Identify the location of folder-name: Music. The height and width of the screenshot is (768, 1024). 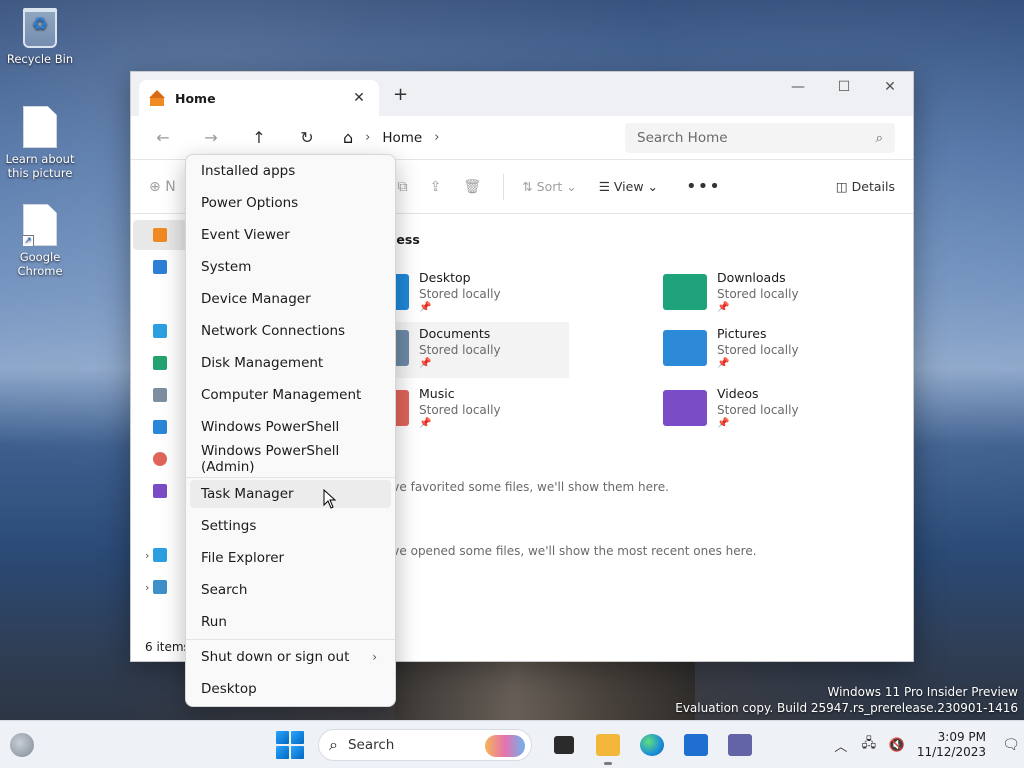
(437, 393).